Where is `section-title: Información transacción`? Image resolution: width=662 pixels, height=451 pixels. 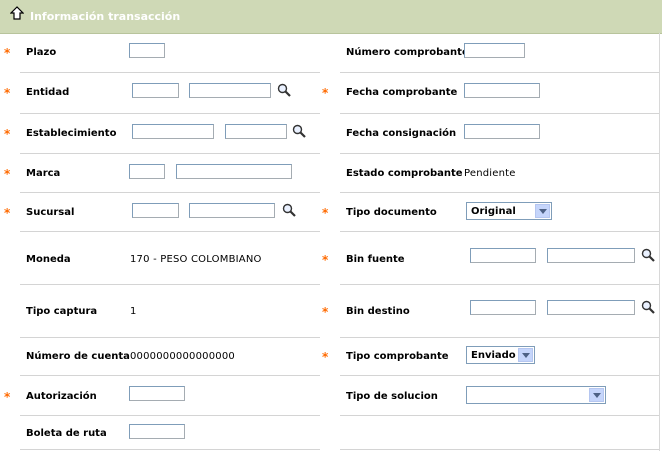
section-title: Información transacción is located at coordinates (105, 16).